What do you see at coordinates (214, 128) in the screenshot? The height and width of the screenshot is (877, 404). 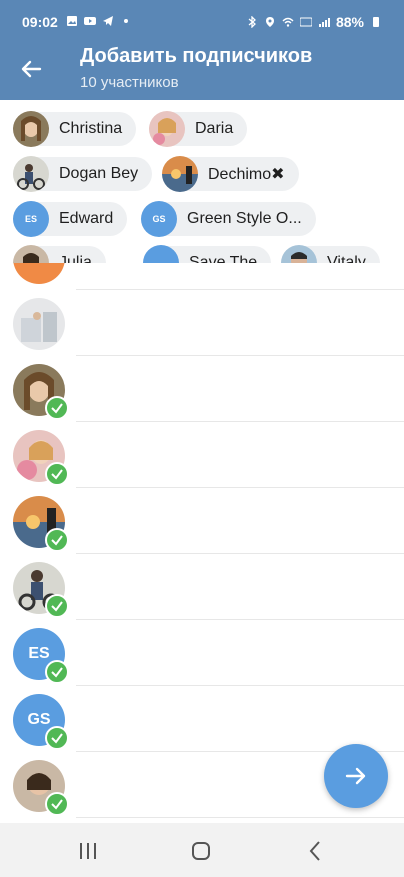 I see `chip-label: Daria` at bounding box center [214, 128].